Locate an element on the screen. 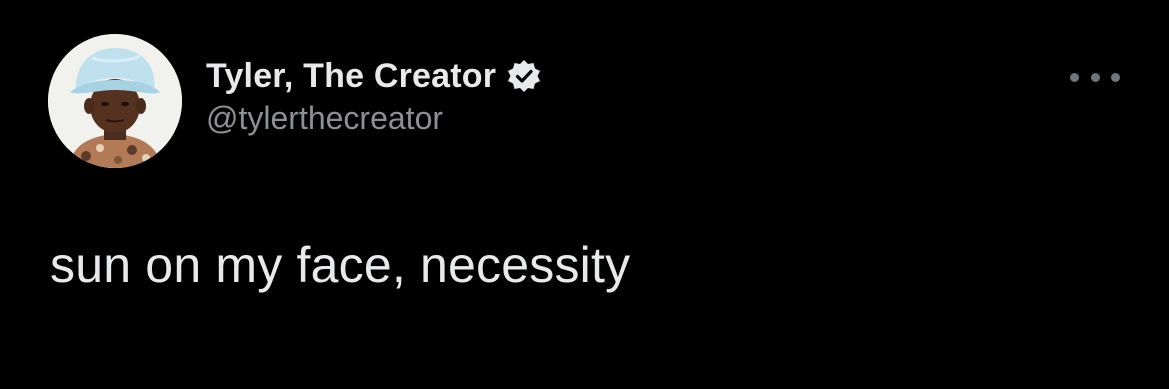 Image resolution: width=1169 pixels, height=389 pixels. avatar is located at coordinates (115, 101).